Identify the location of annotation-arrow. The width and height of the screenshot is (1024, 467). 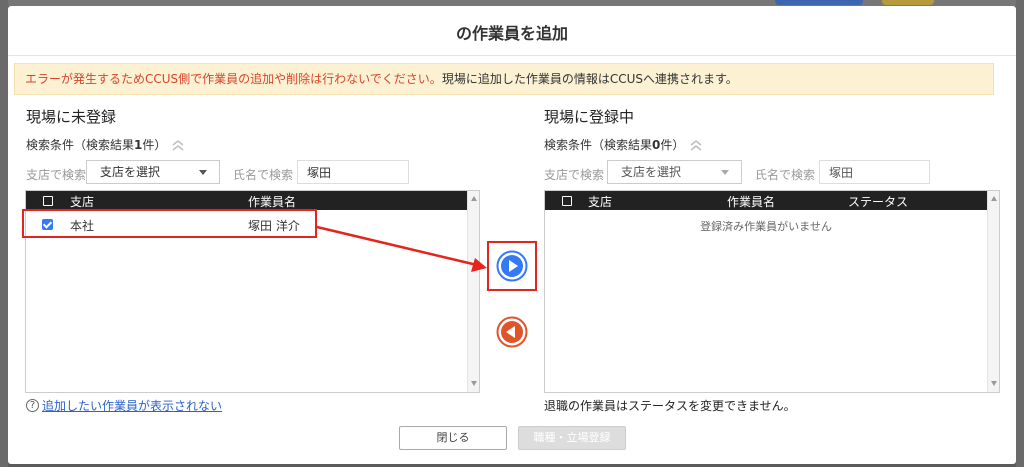
(401, 248).